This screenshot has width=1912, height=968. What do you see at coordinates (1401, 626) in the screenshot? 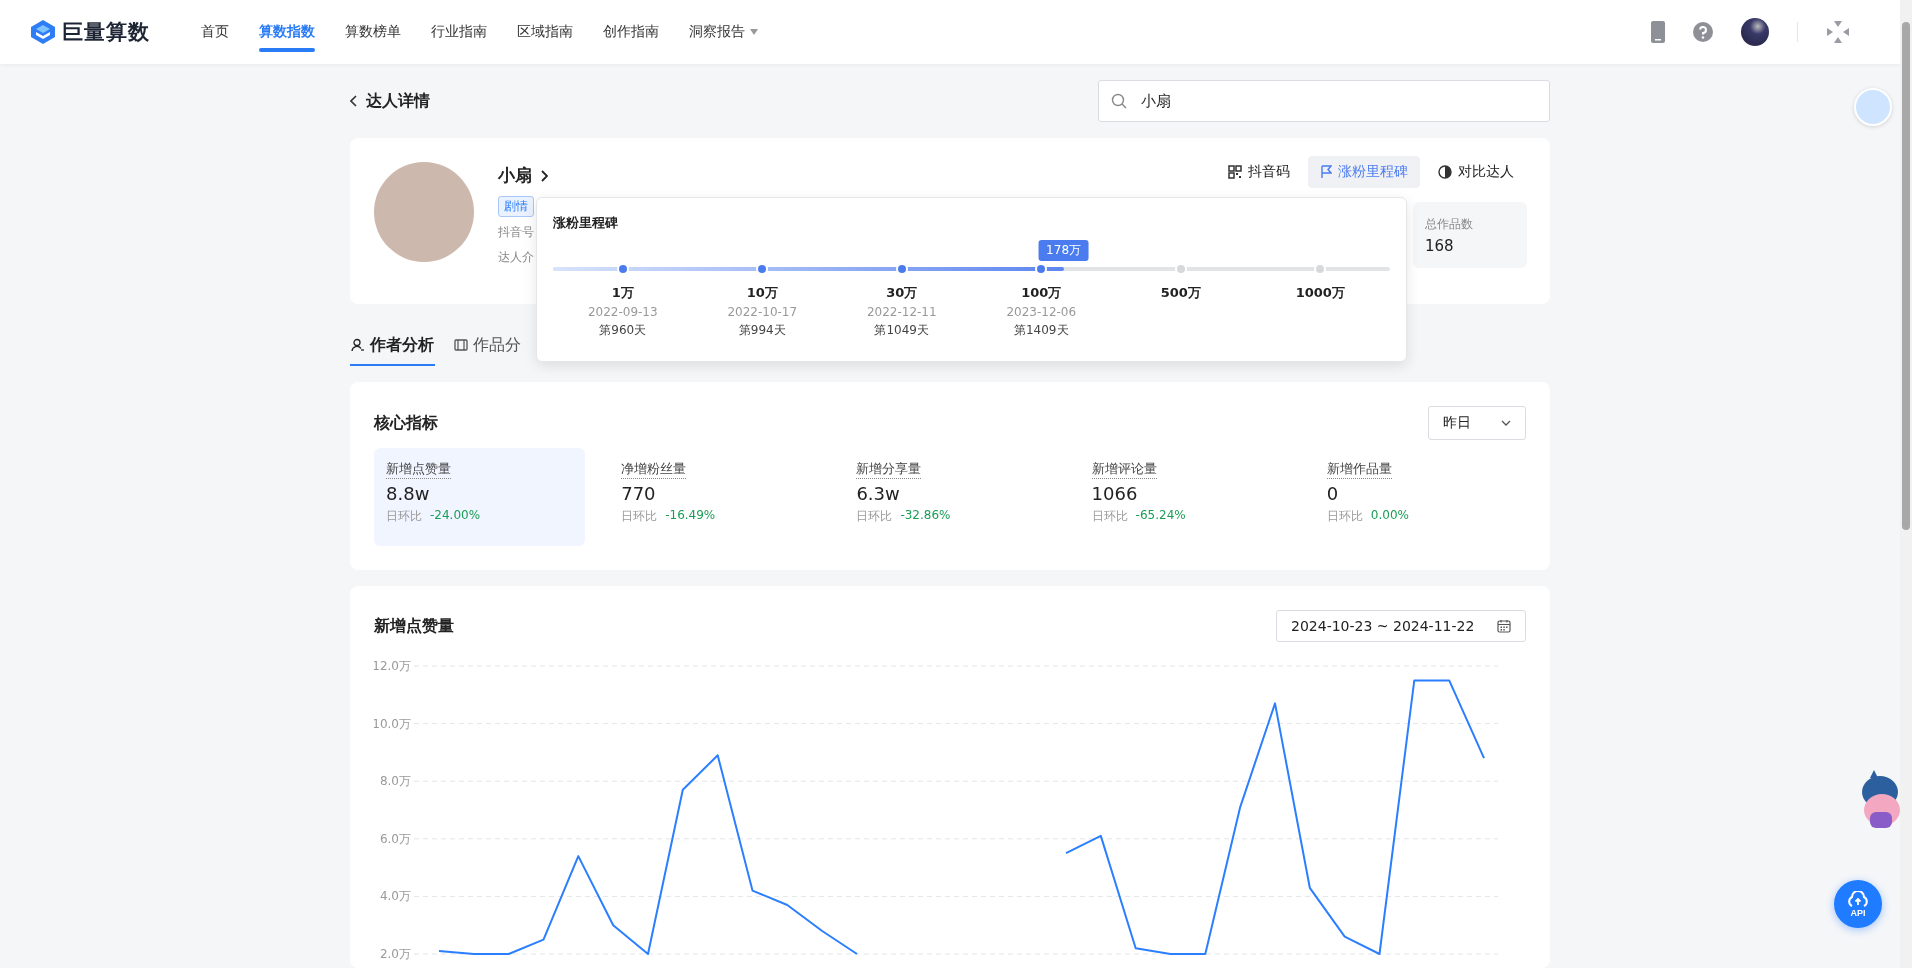
I see `date-range-field: 2024-10-23 ~ 2024-11-22` at bounding box center [1401, 626].